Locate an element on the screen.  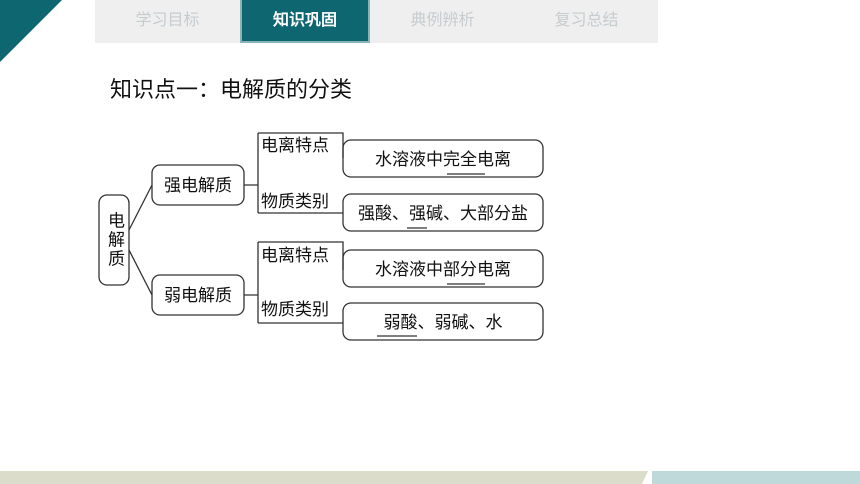
weak-category-label: 物质类别 is located at coordinates (295, 310).